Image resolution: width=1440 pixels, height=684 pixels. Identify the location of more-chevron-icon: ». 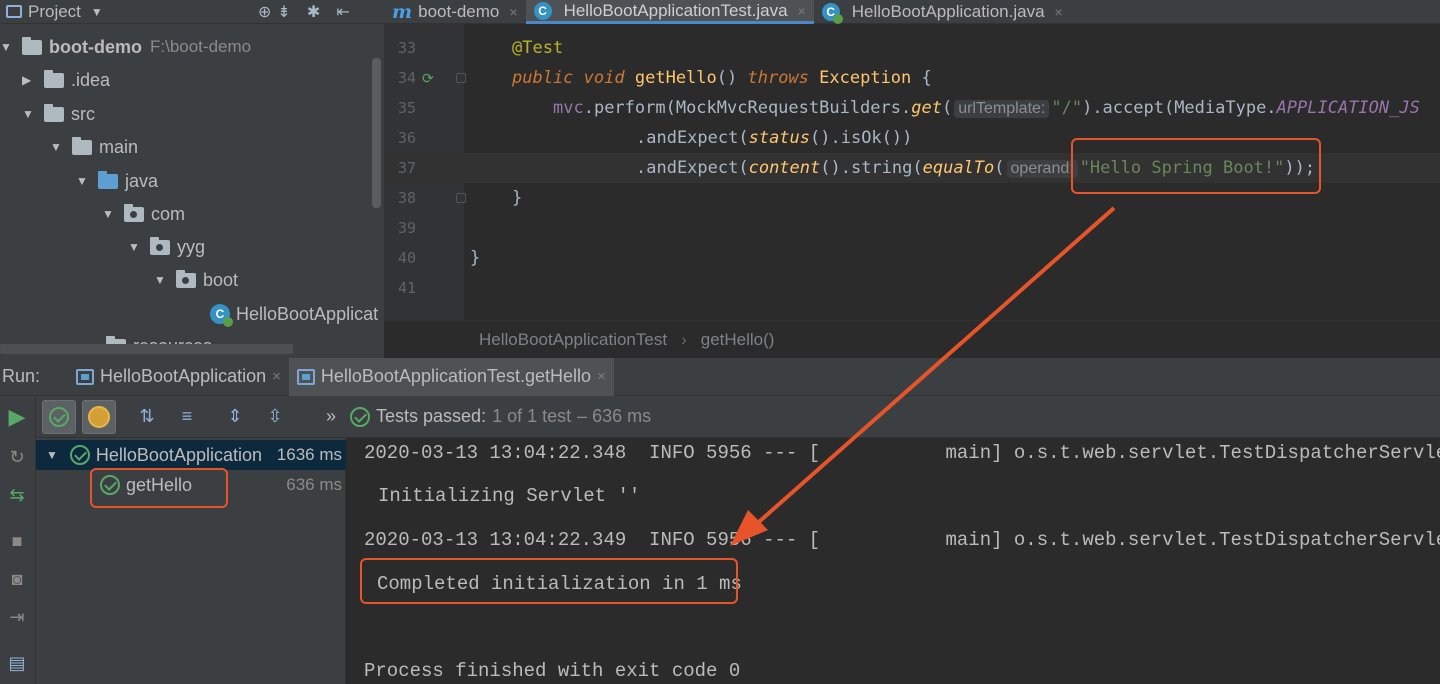
(331, 416).